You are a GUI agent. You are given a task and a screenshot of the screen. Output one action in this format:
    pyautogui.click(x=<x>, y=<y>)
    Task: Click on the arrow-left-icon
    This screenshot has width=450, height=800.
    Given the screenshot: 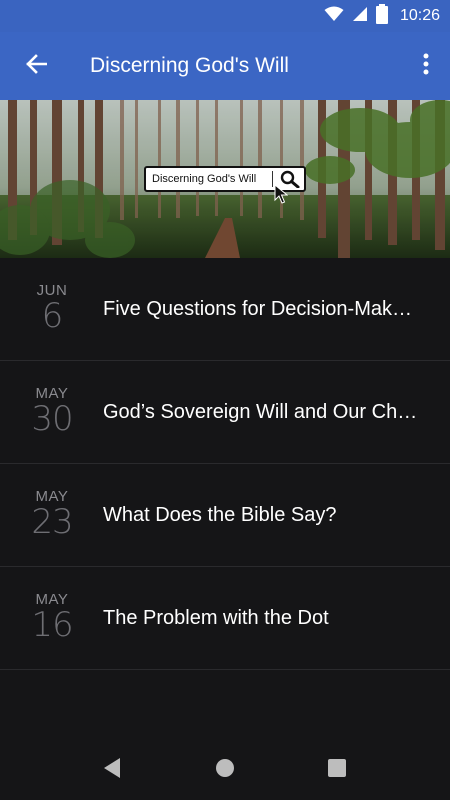 What is the action you would take?
    pyautogui.click(x=36, y=66)
    